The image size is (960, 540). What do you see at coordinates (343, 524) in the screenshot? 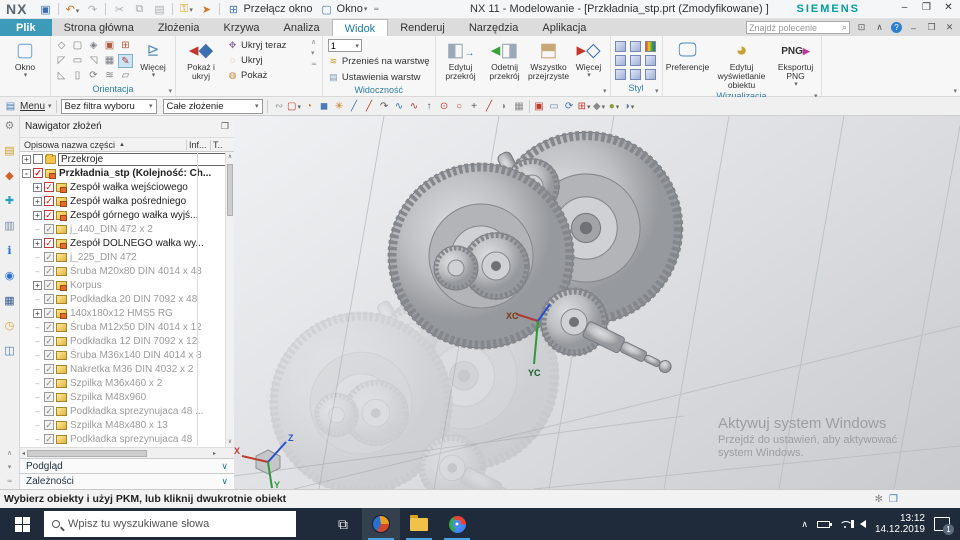
I see `task-view-button: ⧉` at bounding box center [343, 524].